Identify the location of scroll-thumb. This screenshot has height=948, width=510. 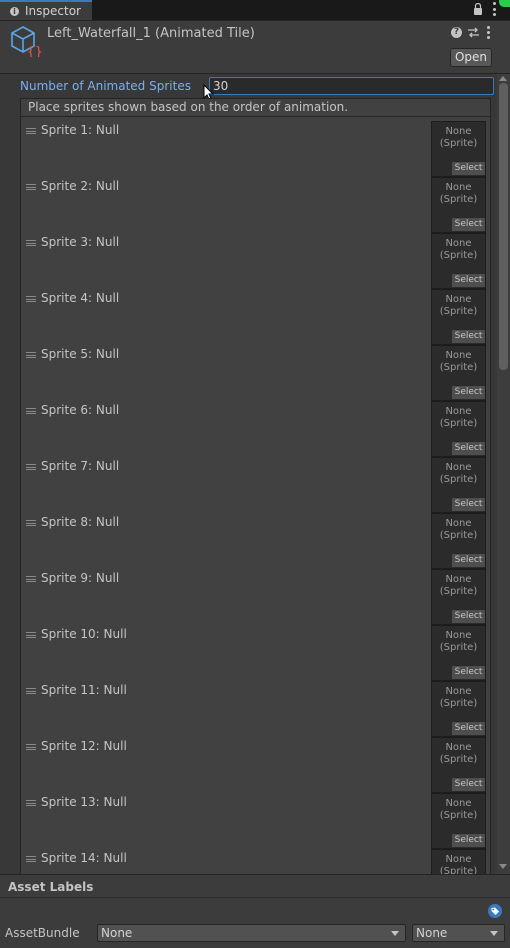
(503, 226).